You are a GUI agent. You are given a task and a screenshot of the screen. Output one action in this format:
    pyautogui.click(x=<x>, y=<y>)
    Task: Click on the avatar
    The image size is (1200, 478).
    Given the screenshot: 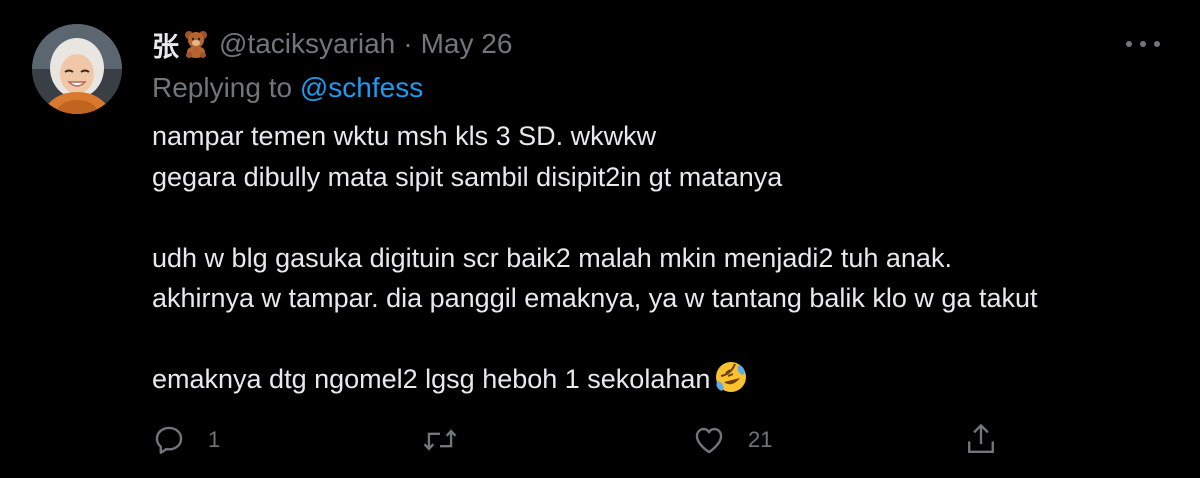 What is the action you would take?
    pyautogui.click(x=77, y=69)
    